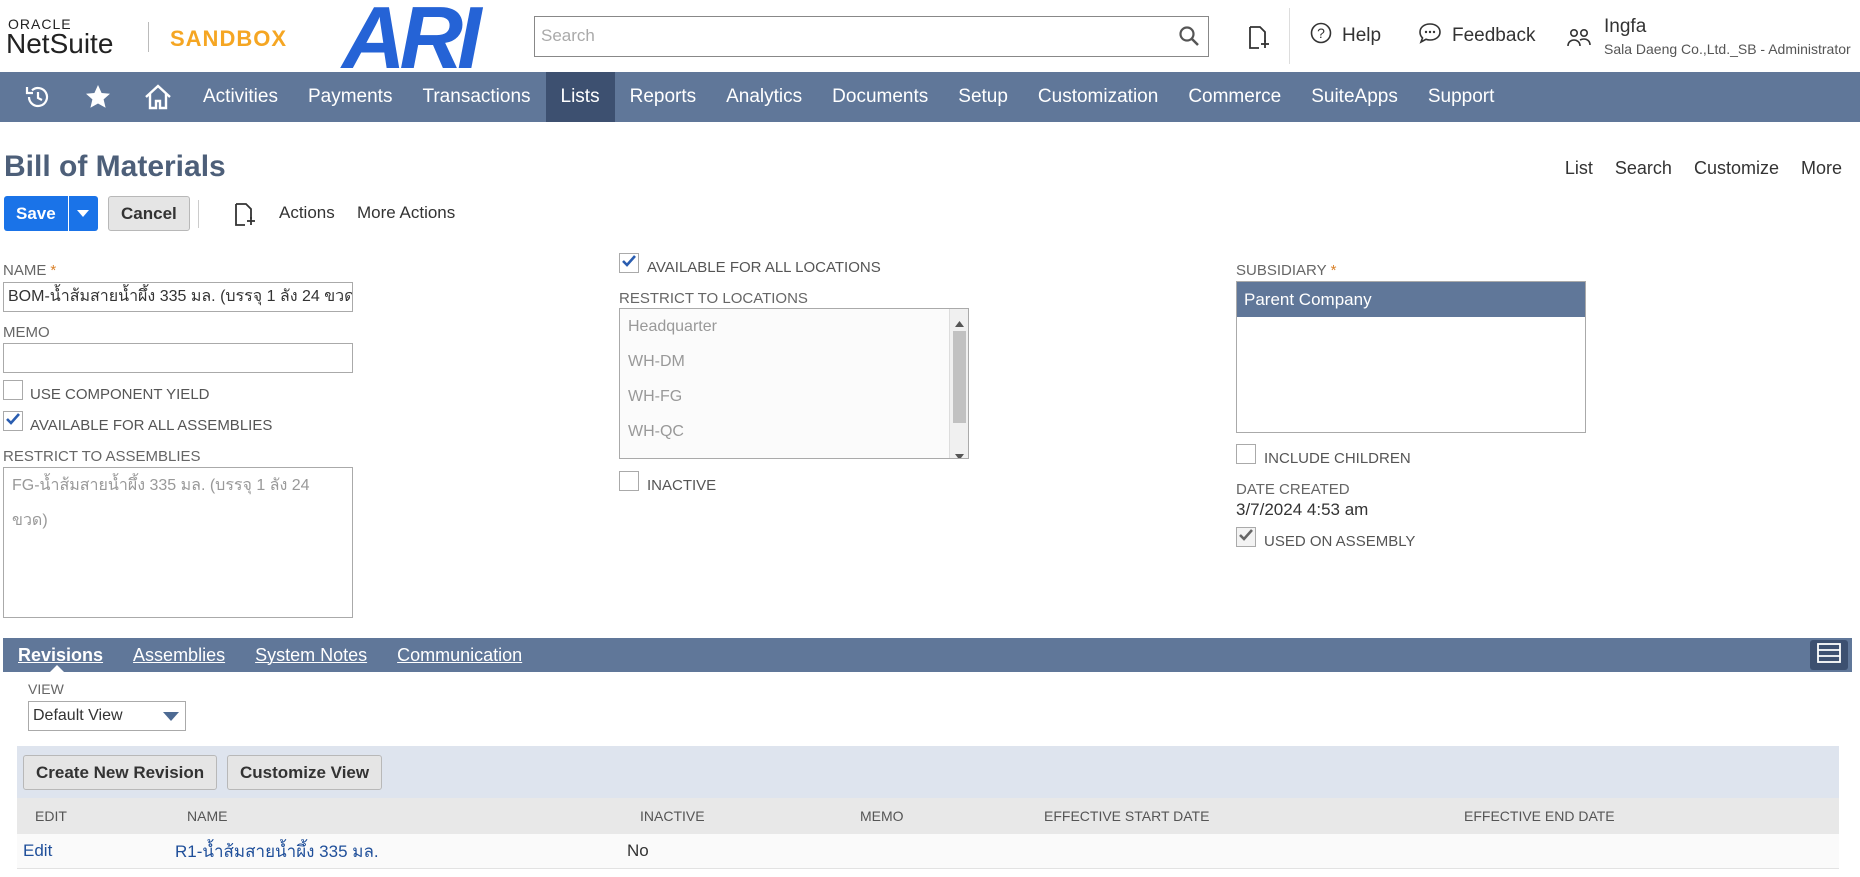  Describe the element at coordinates (1098, 97) in the screenshot. I see `nav-customization: Customization` at that location.